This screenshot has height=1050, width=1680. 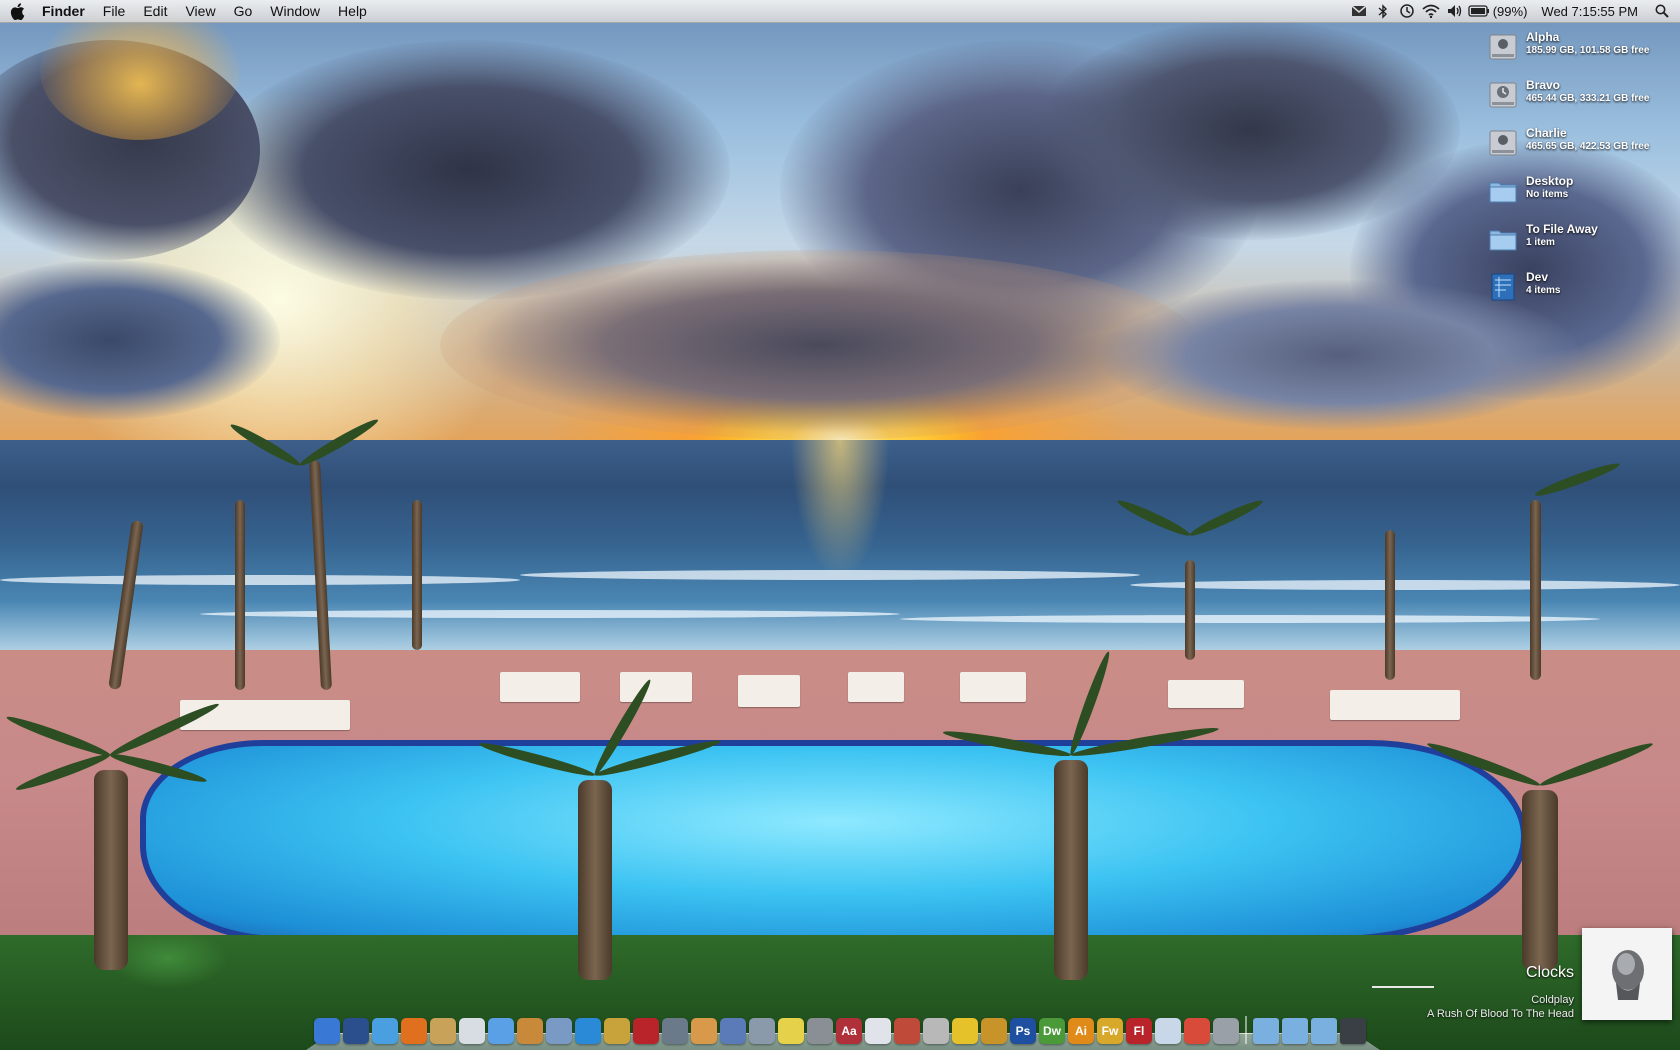 I want to click on desktop-drive-bravo: Bravo 465.44 GB, 333.21 GB free, so click(x=1583, y=100).